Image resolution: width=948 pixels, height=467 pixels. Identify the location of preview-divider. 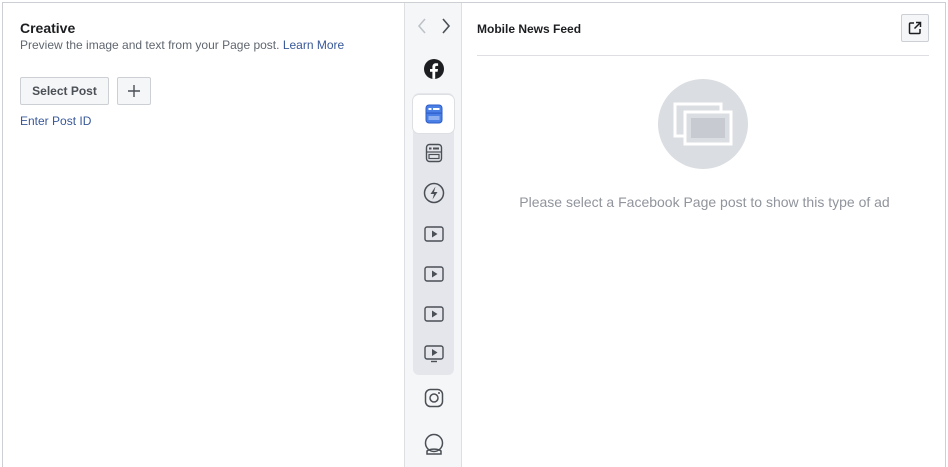
(703, 55).